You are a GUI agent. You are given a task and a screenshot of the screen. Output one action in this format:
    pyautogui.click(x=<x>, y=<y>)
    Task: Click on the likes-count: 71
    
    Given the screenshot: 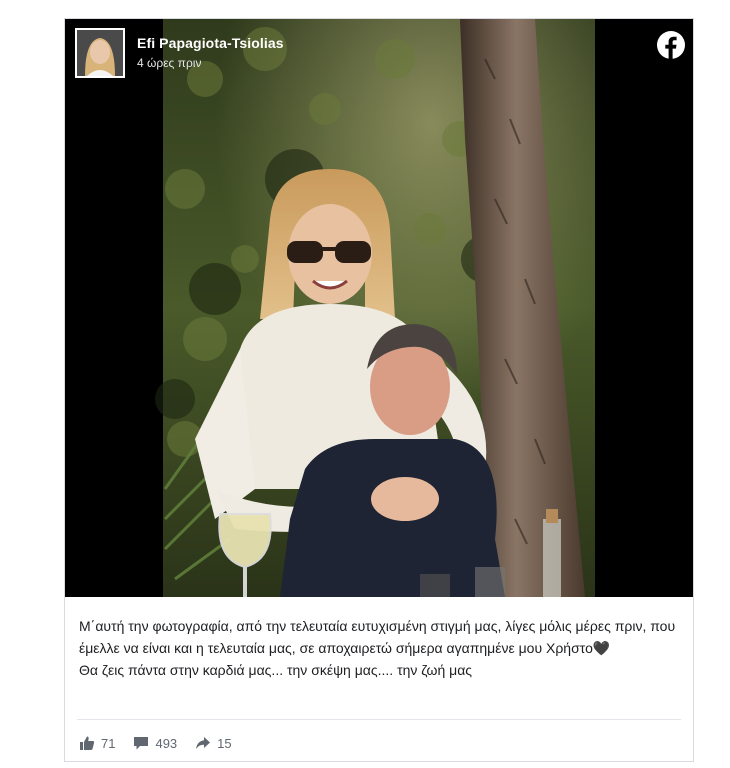 What is the action you would take?
    pyautogui.click(x=108, y=743)
    